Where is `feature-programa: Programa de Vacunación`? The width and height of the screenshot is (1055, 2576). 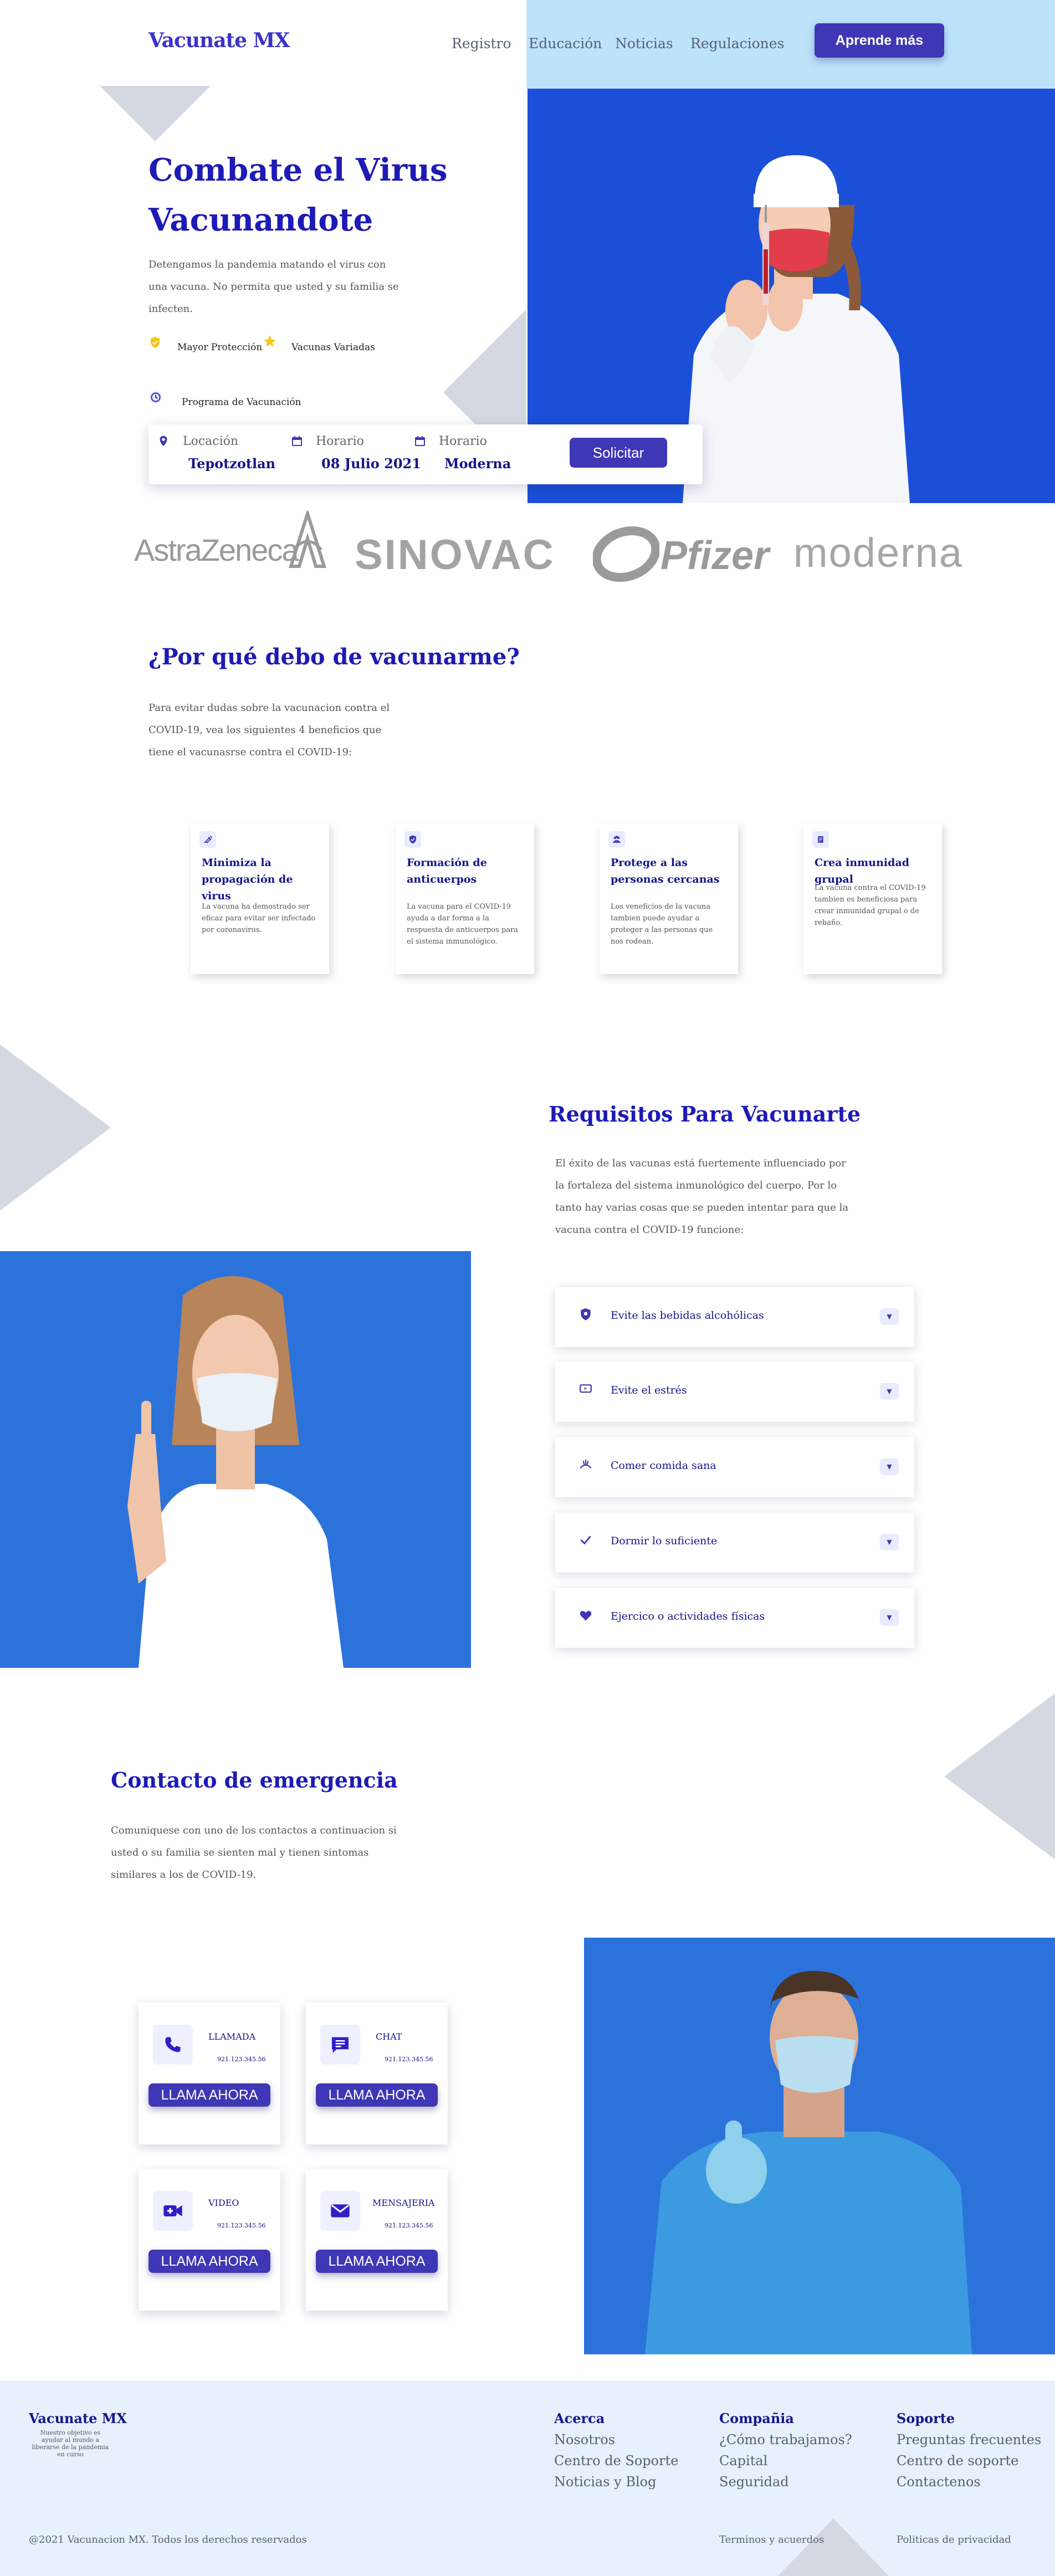 feature-programa: Programa de Vacunación is located at coordinates (241, 402).